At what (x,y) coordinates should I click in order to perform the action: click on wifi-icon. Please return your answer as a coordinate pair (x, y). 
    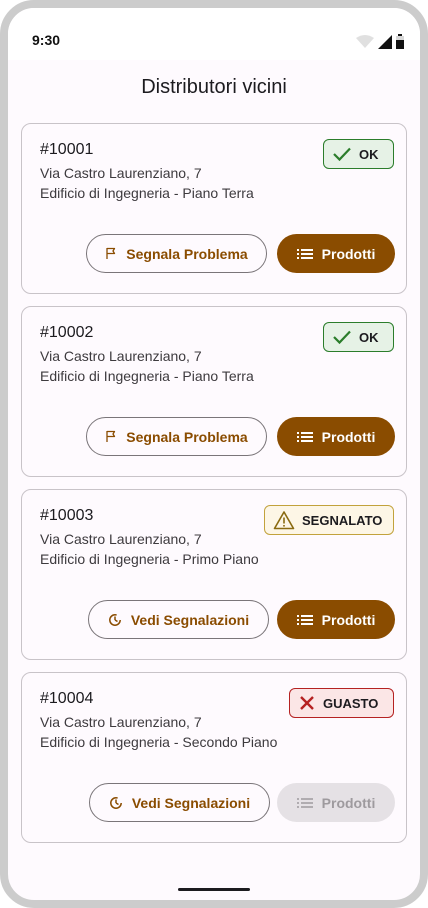
    Looking at the image, I should click on (365, 41).